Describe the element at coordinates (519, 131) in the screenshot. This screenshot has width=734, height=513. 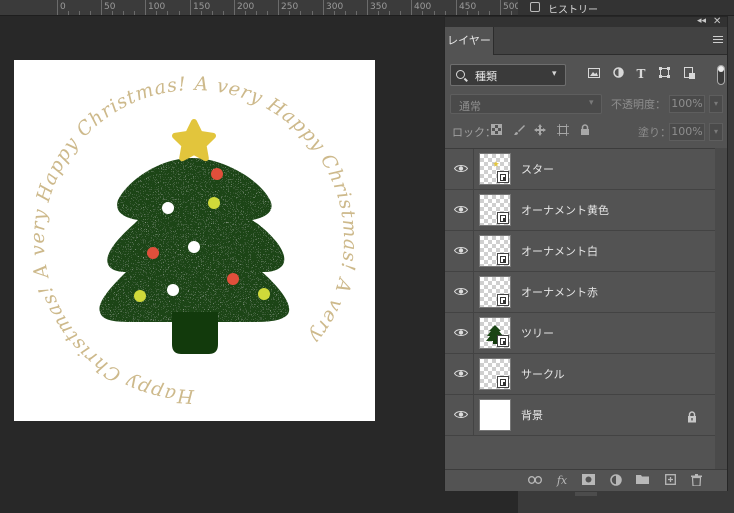
I see `lock-image-icon` at that location.